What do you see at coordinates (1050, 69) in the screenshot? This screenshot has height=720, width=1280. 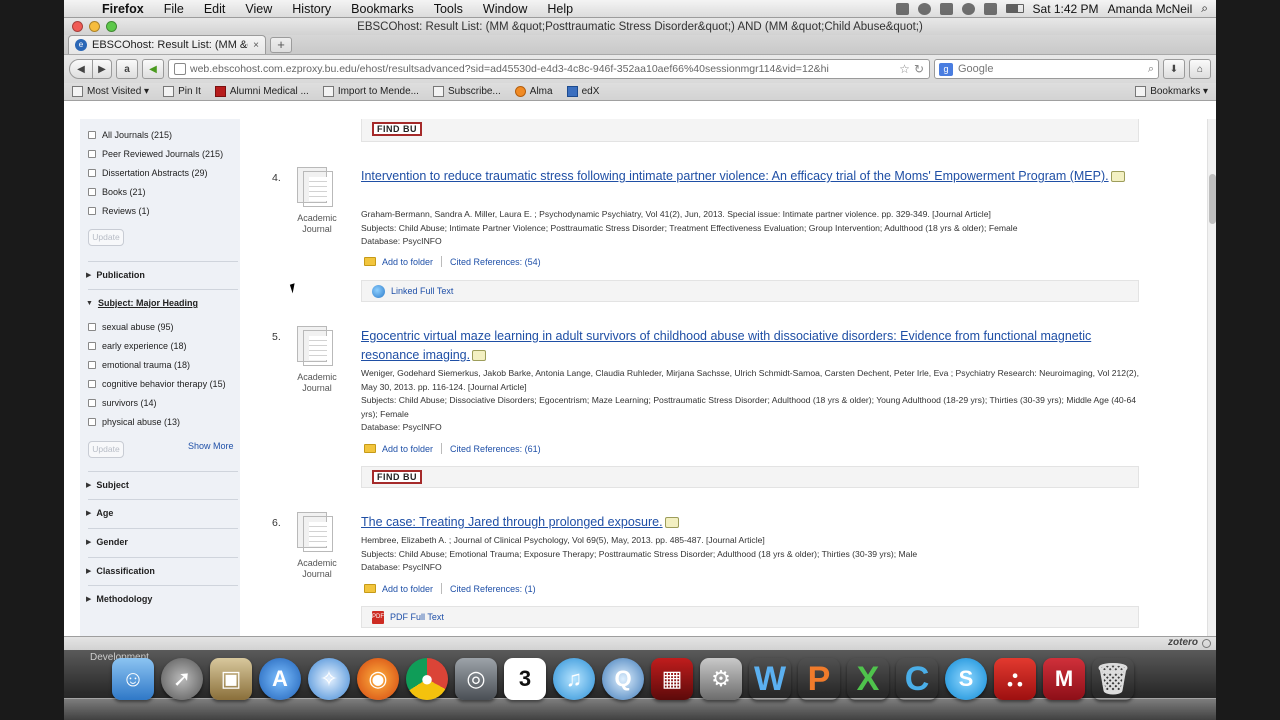 I see `search-input: Google` at bounding box center [1050, 69].